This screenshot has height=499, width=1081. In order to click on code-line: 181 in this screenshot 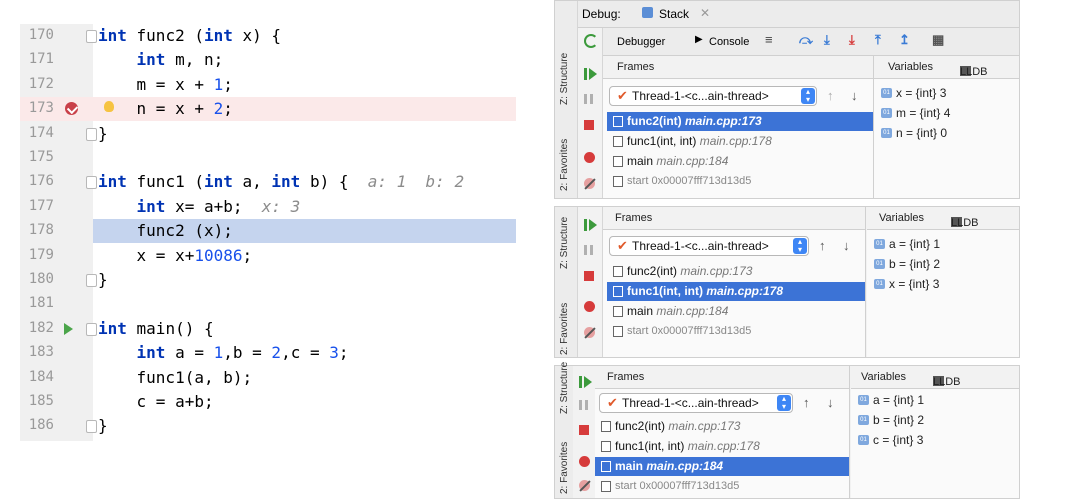, I will do `click(268, 304)`.